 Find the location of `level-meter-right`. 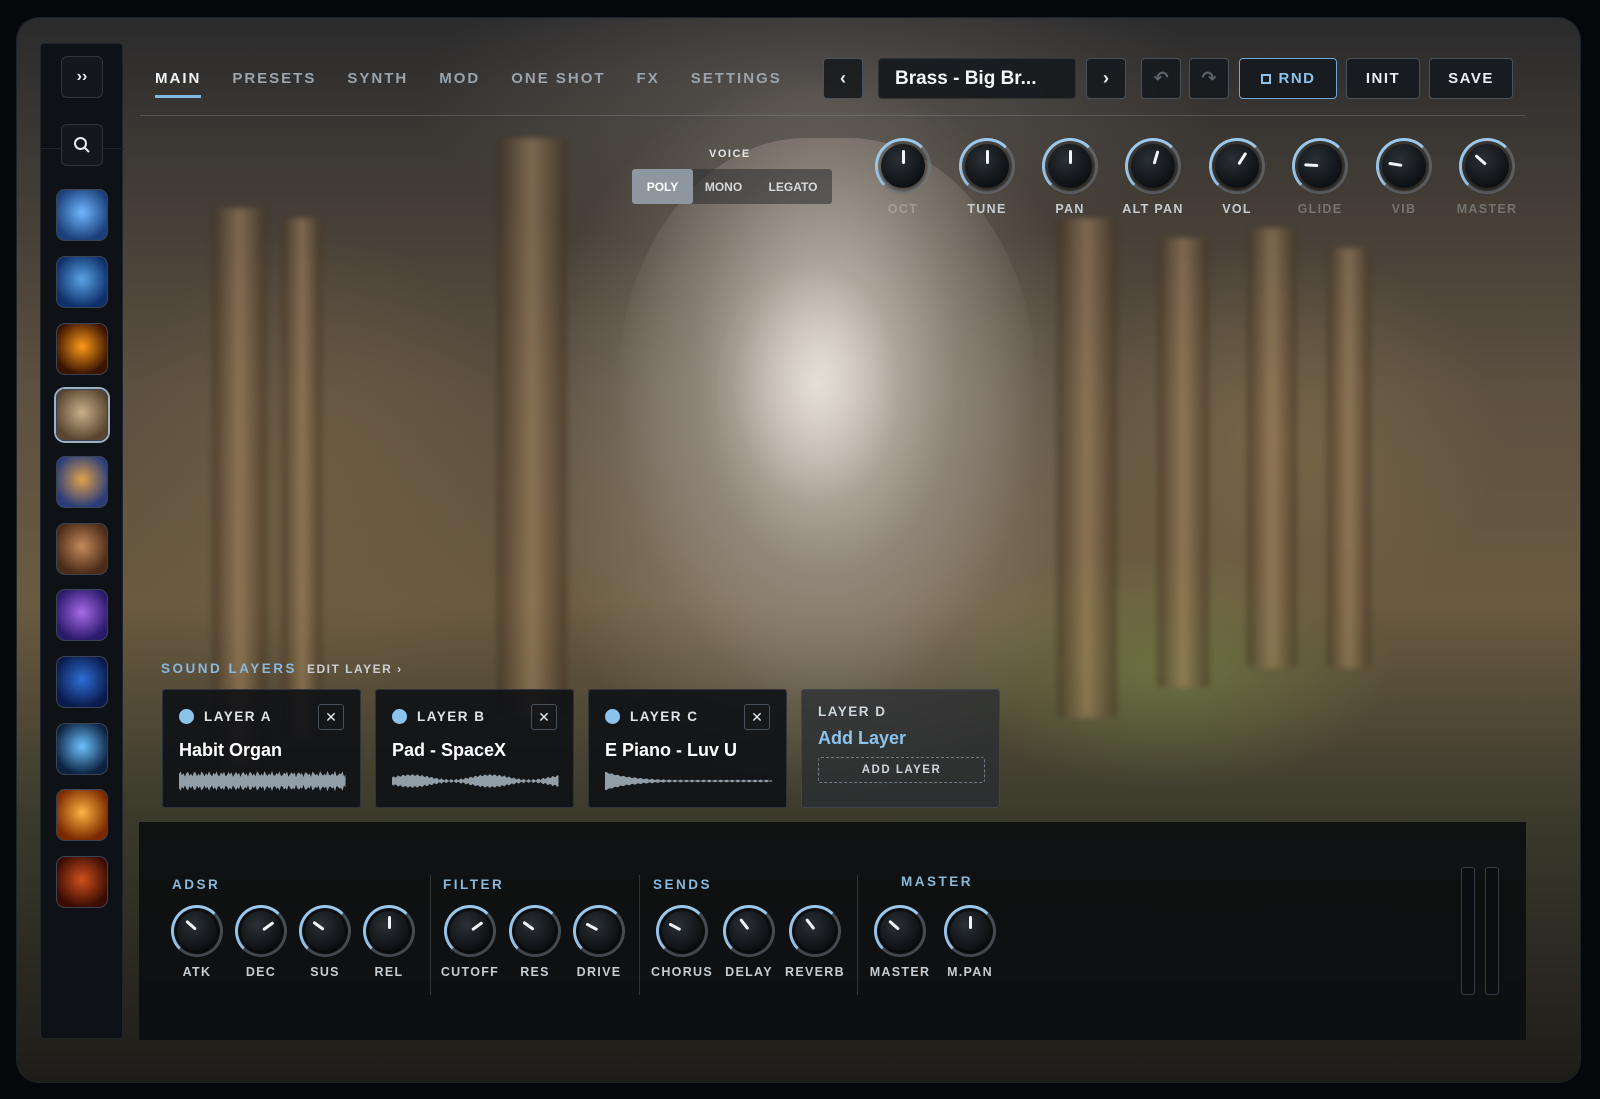

level-meter-right is located at coordinates (1492, 931).